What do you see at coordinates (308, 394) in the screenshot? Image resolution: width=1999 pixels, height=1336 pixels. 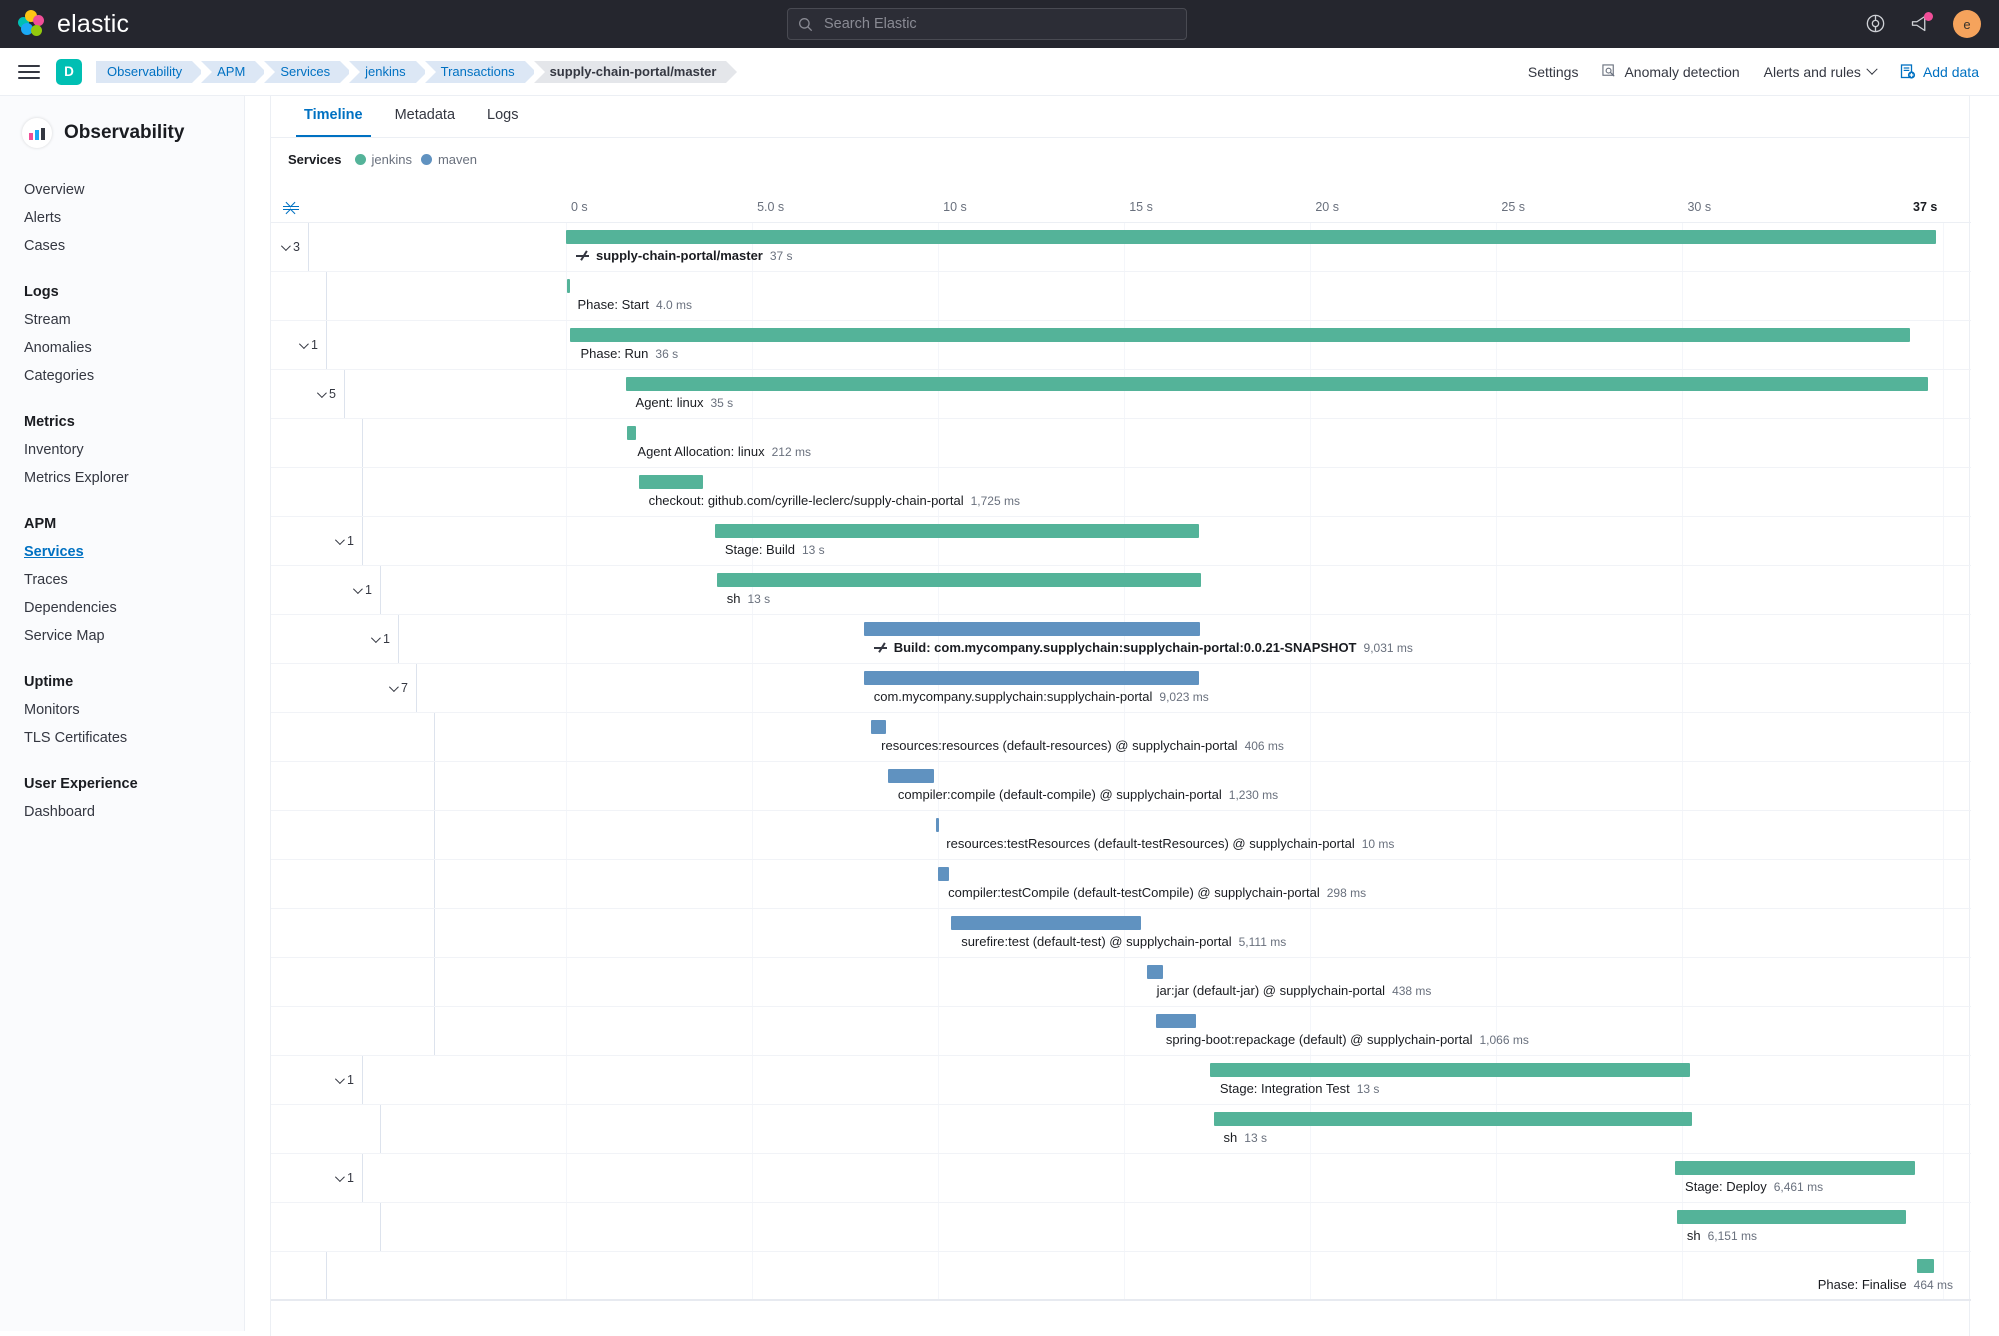 I see `row-toggle: 5` at bounding box center [308, 394].